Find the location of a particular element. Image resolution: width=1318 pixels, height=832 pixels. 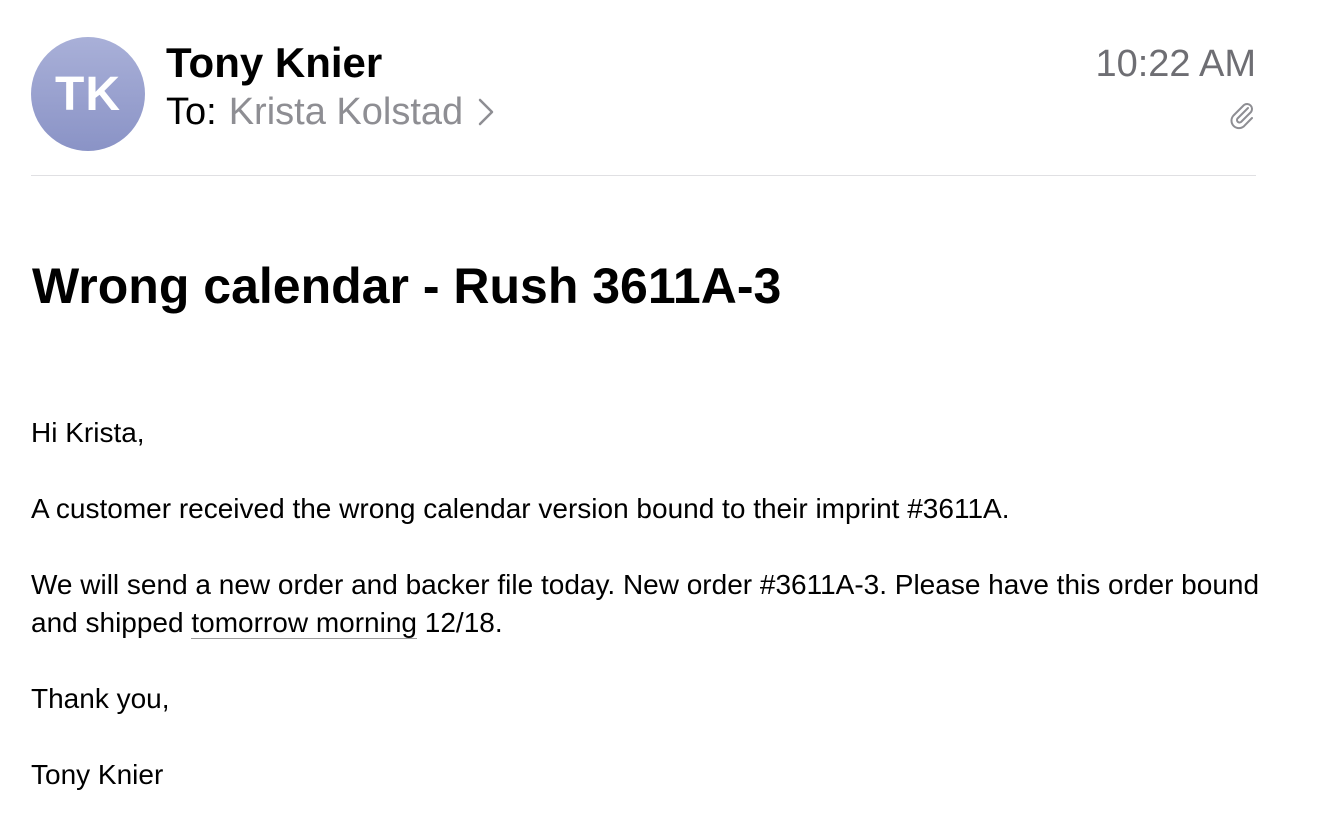

date-link: tomorrow morning is located at coordinates (304, 623).